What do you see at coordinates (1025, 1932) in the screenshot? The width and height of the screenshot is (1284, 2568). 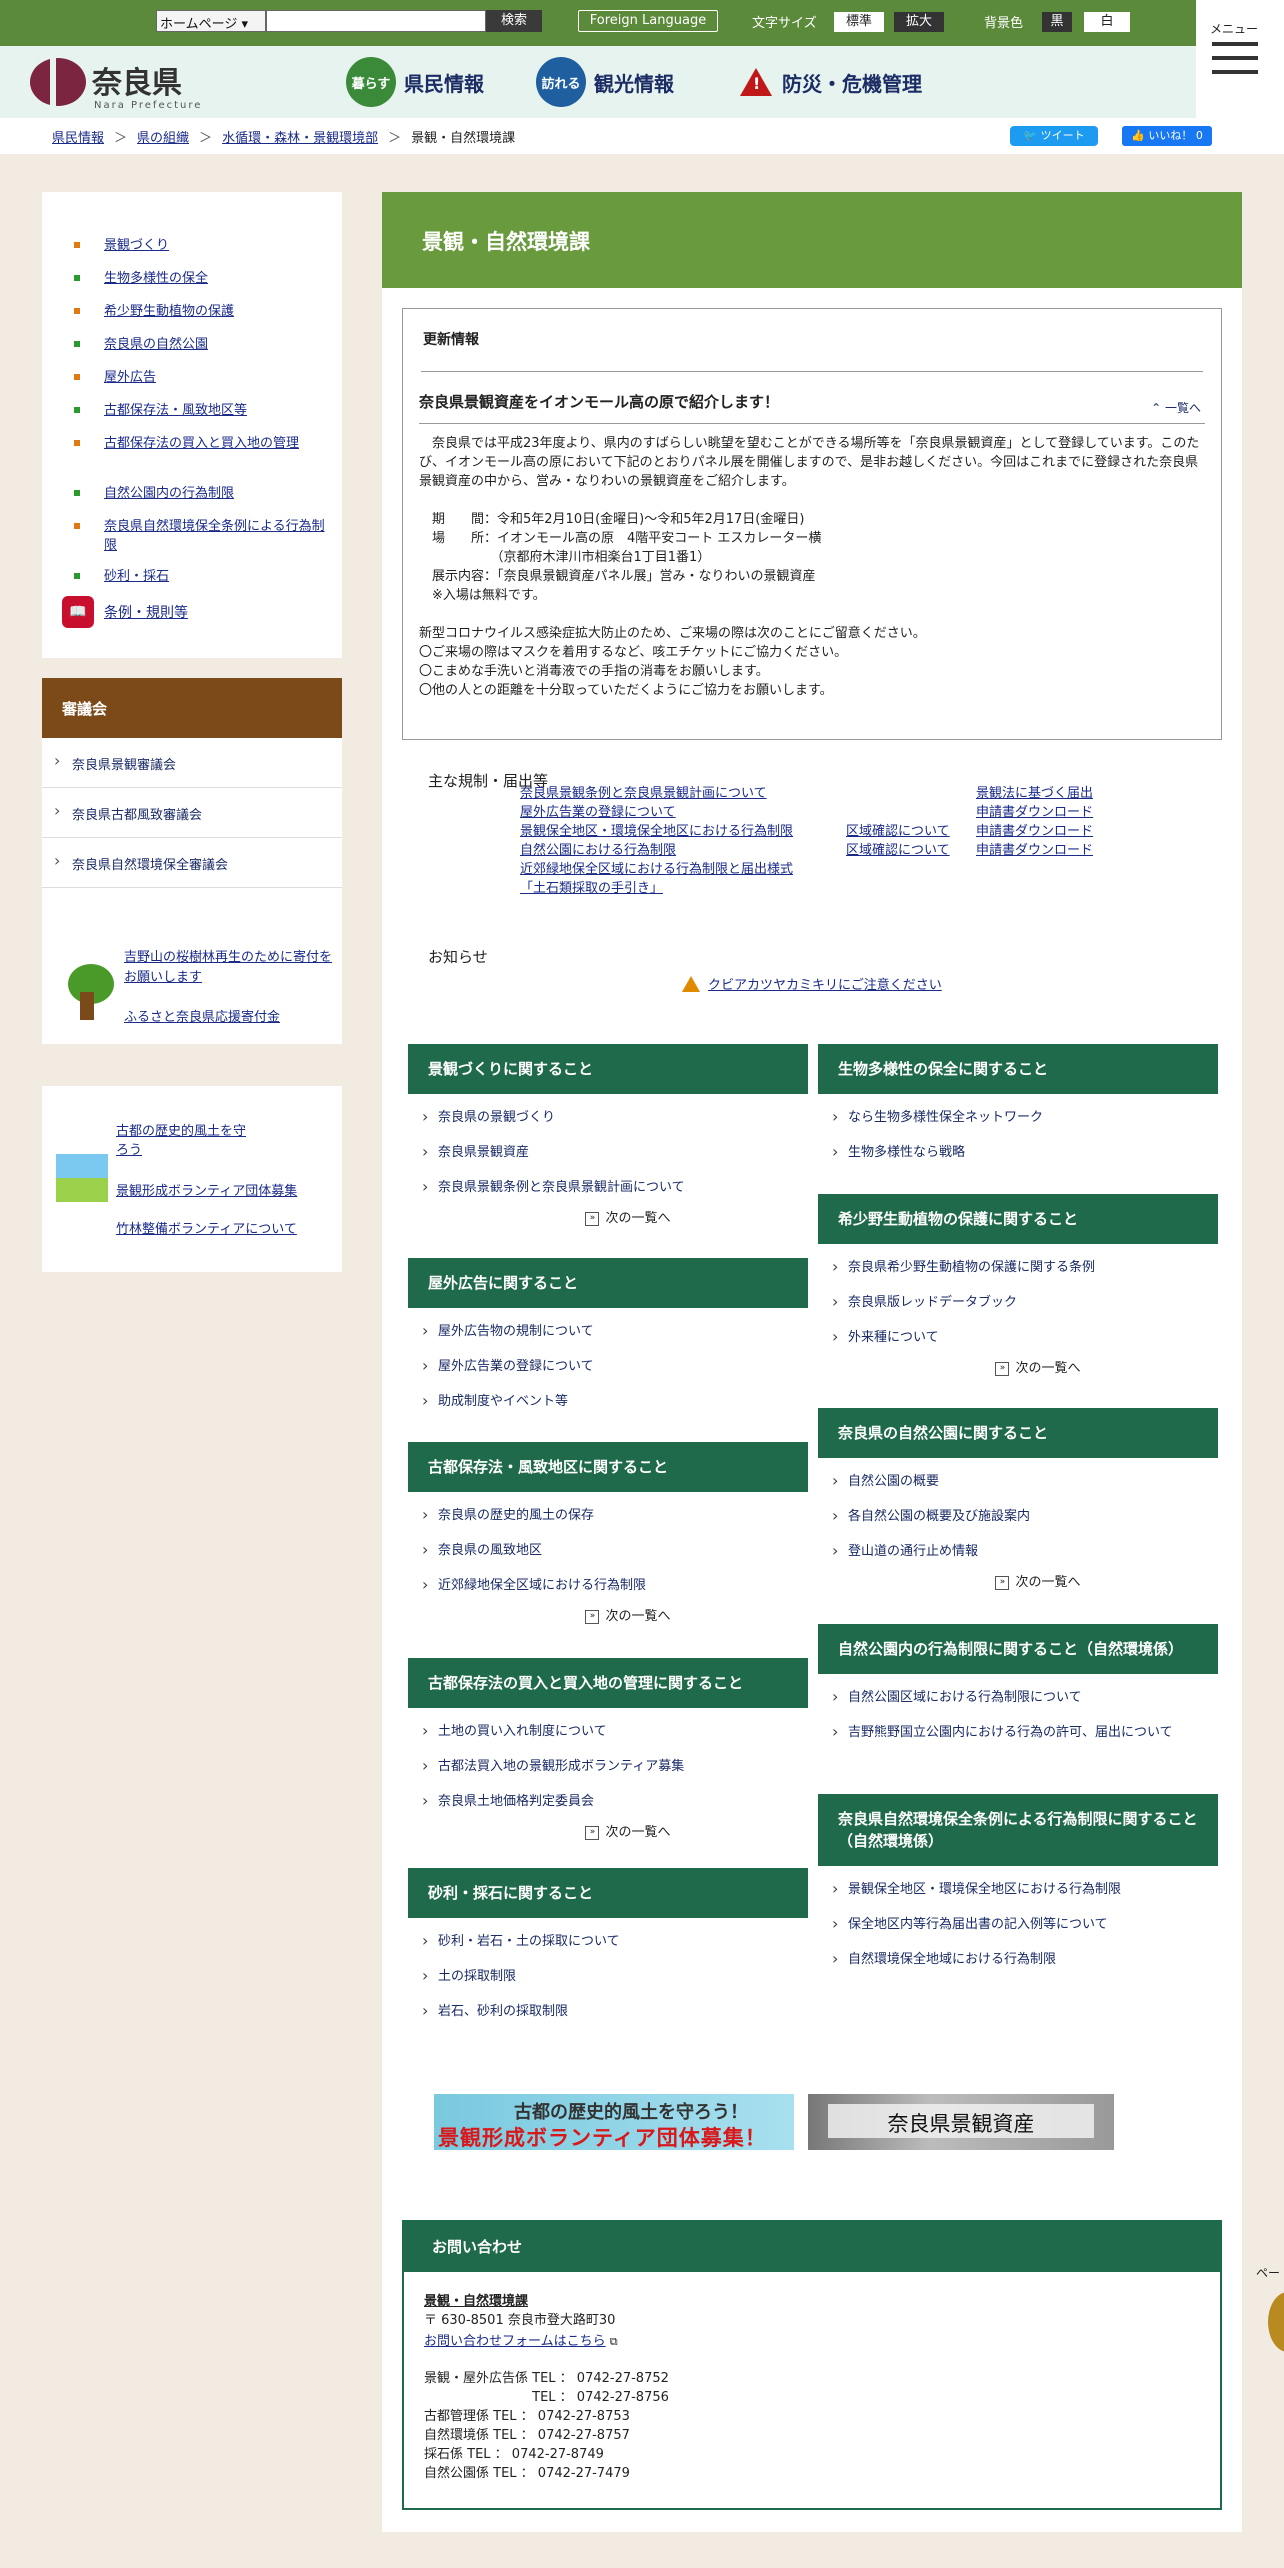 I see `category-link: 保全地区内等行為届出書の記入例等について` at bounding box center [1025, 1932].